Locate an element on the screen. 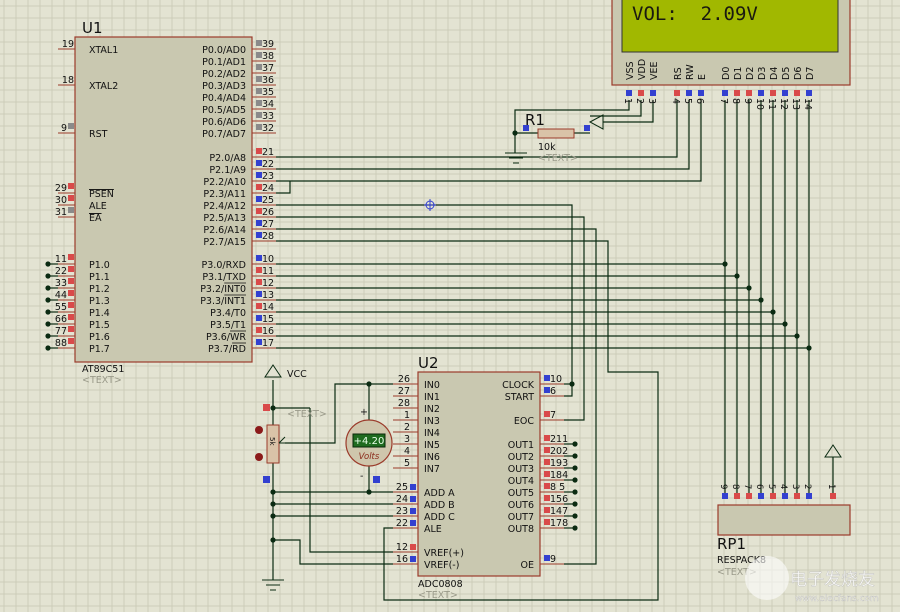  u2-pin-number: 12 is located at coordinates (402, 547).